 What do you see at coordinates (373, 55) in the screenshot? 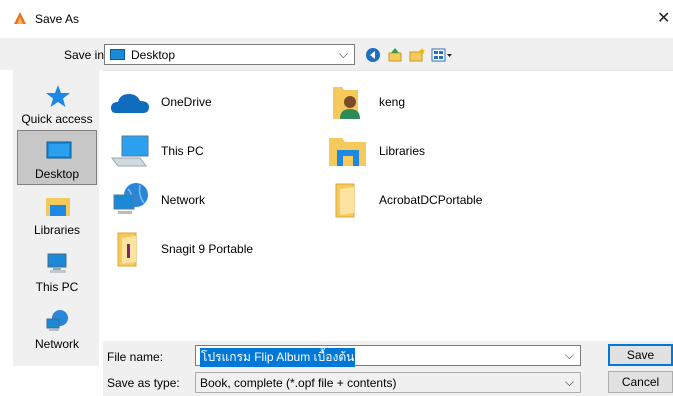
I see `back-icon` at bounding box center [373, 55].